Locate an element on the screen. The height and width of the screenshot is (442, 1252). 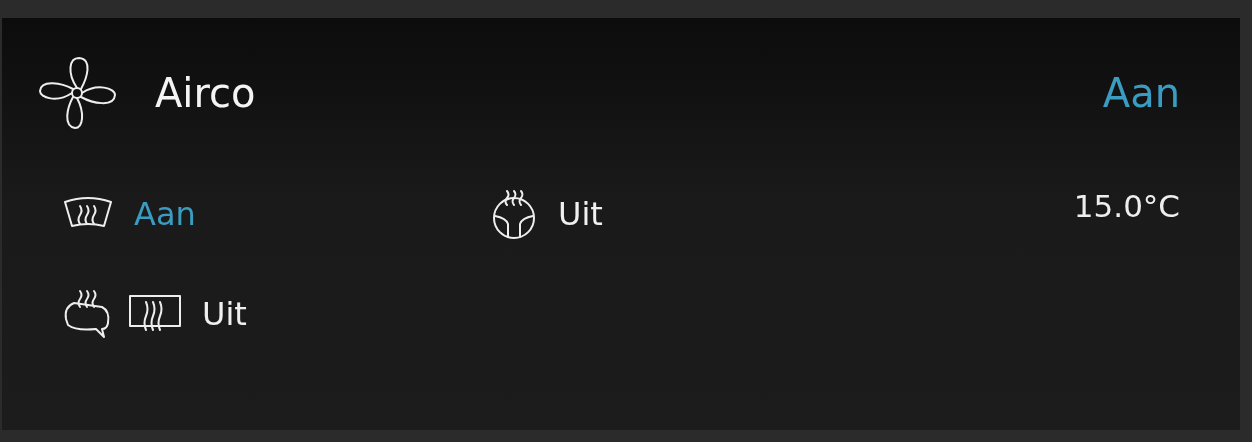
heated-steering-wheel-icon is located at coordinates (514, 214).